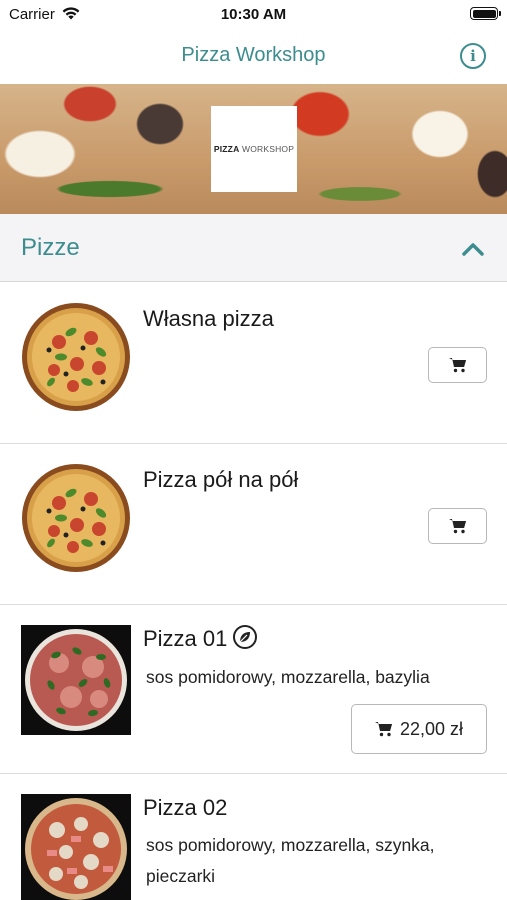 This screenshot has height=900, width=507. What do you see at coordinates (473, 249) in the screenshot?
I see `chevron-up-icon` at bounding box center [473, 249].